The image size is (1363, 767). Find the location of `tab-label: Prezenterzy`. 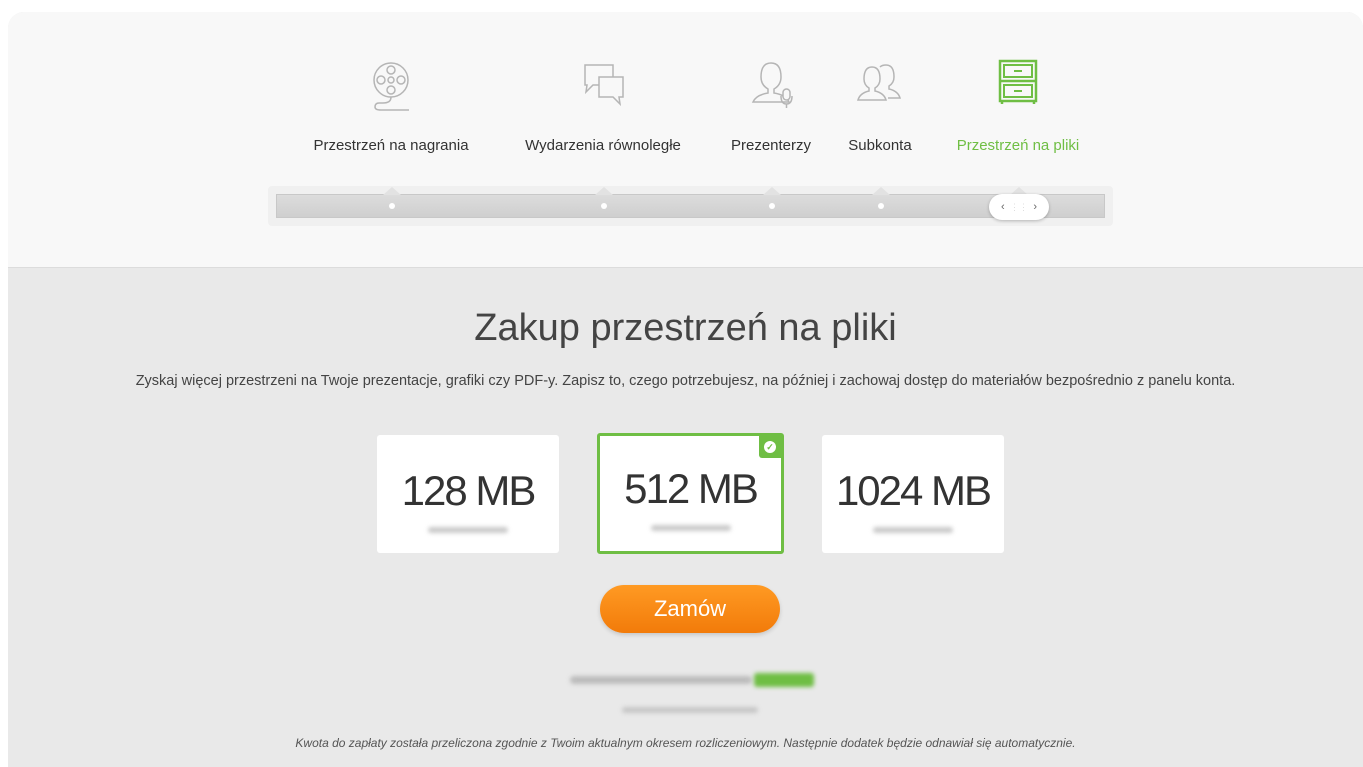

tab-label: Prezenterzy is located at coordinates (771, 145).